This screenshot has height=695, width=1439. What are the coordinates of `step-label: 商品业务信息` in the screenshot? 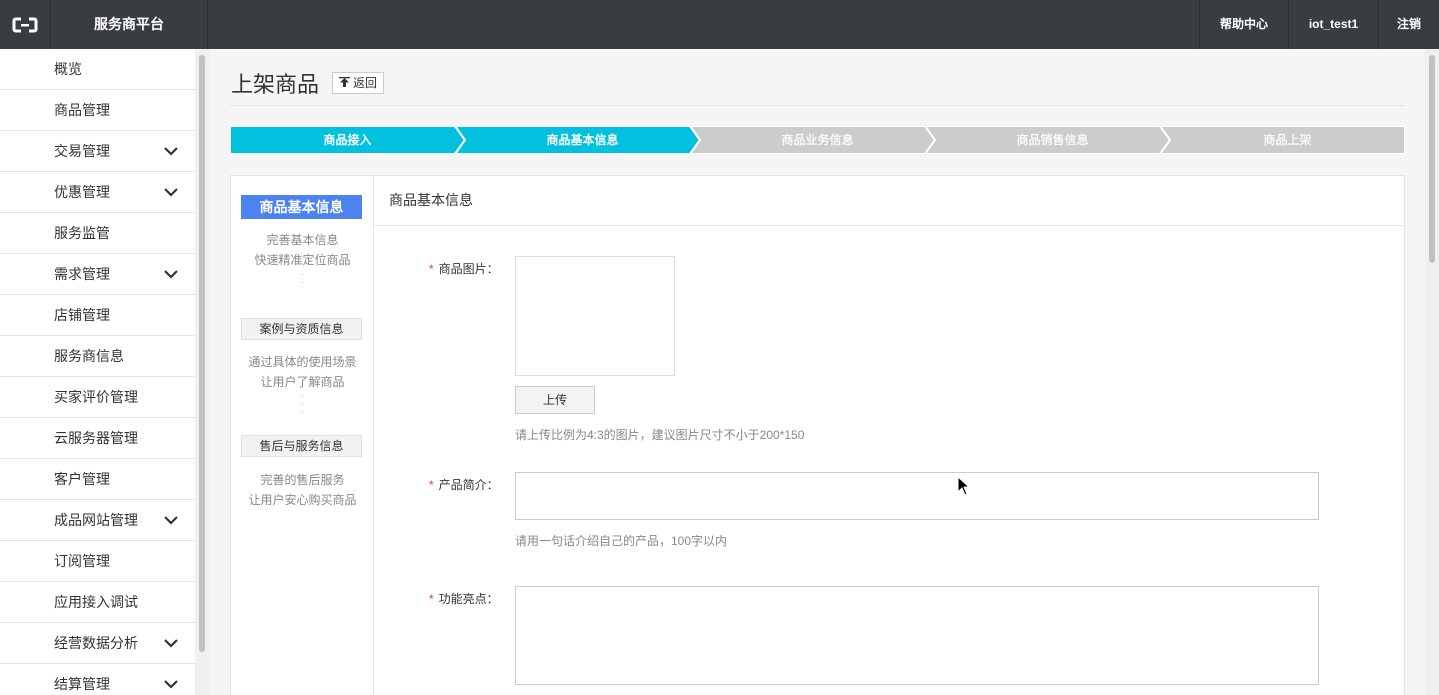 It's located at (817, 140).